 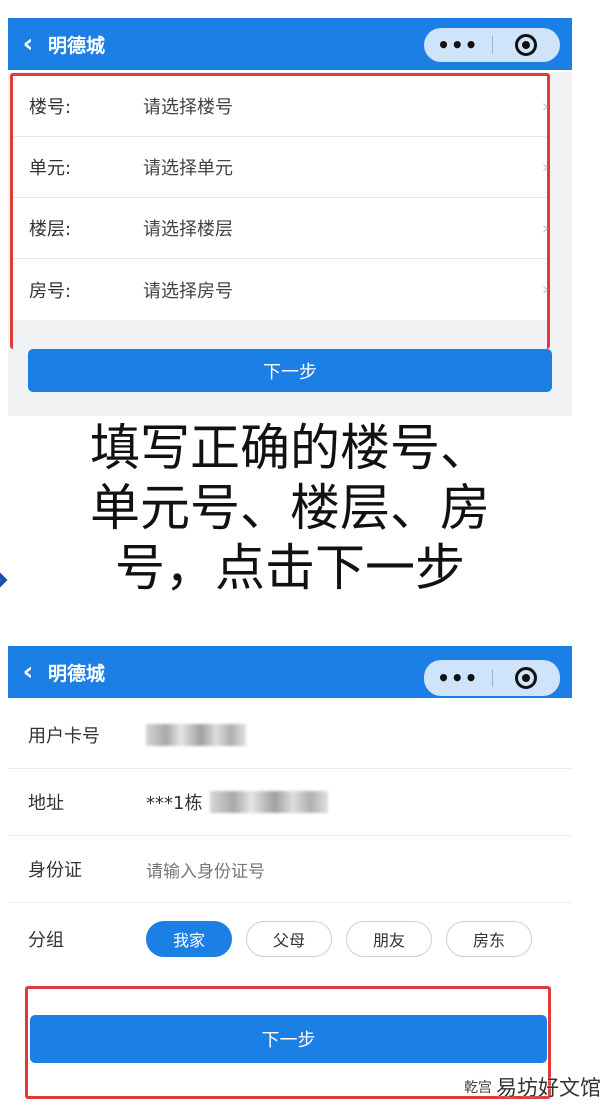 I want to click on unit-label: 单元:, so click(x=50, y=168).